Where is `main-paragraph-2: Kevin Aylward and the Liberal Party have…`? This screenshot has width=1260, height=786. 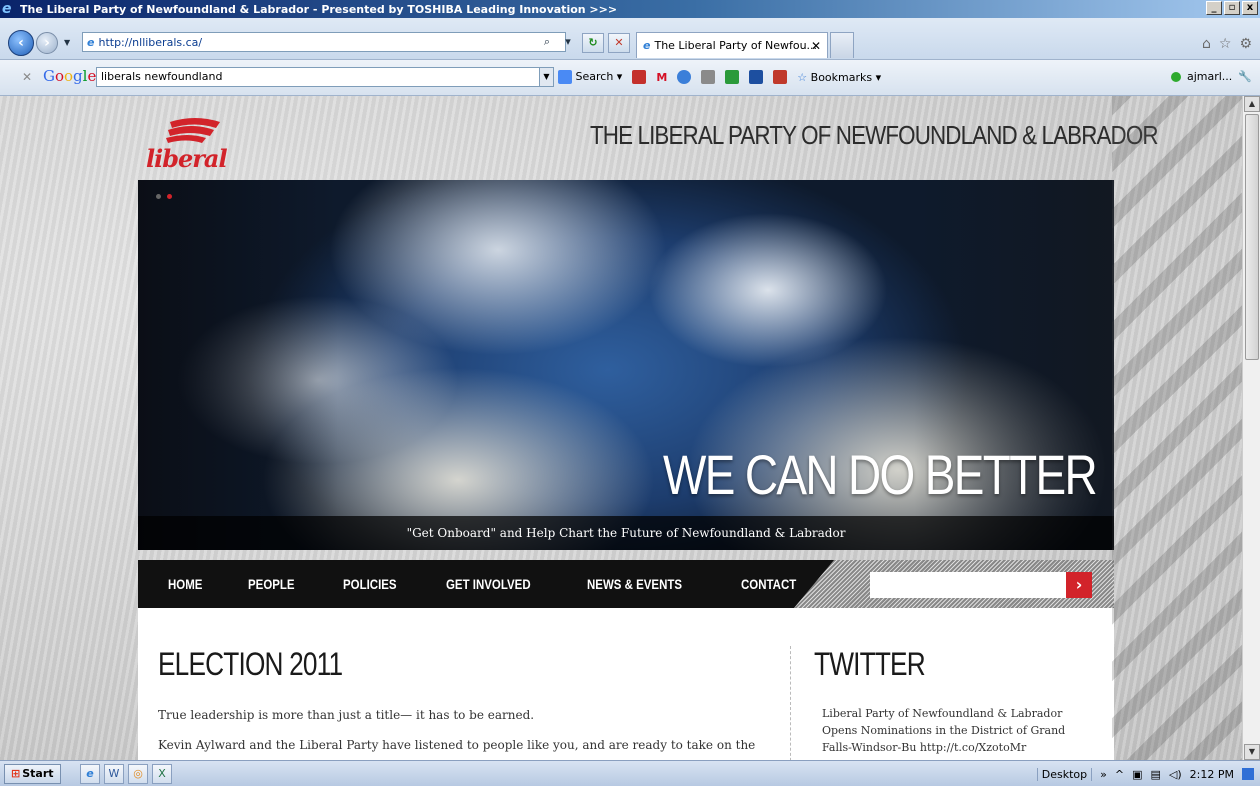 main-paragraph-2: Kevin Aylward and the Liberal Party have… is located at coordinates (457, 745).